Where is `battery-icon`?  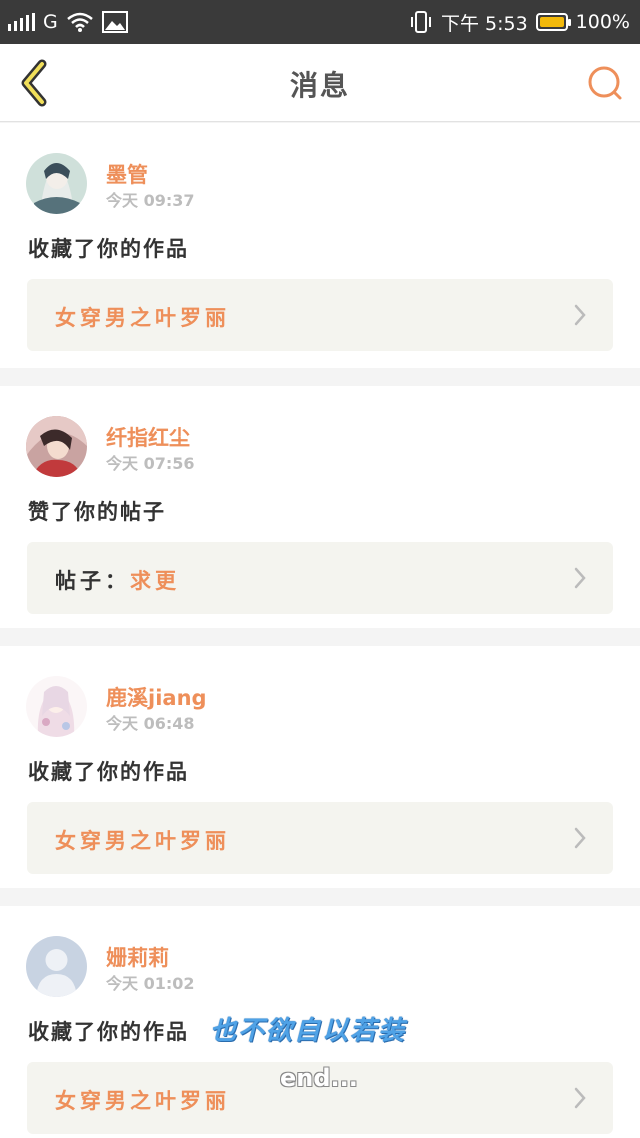 battery-icon is located at coordinates (553, 22).